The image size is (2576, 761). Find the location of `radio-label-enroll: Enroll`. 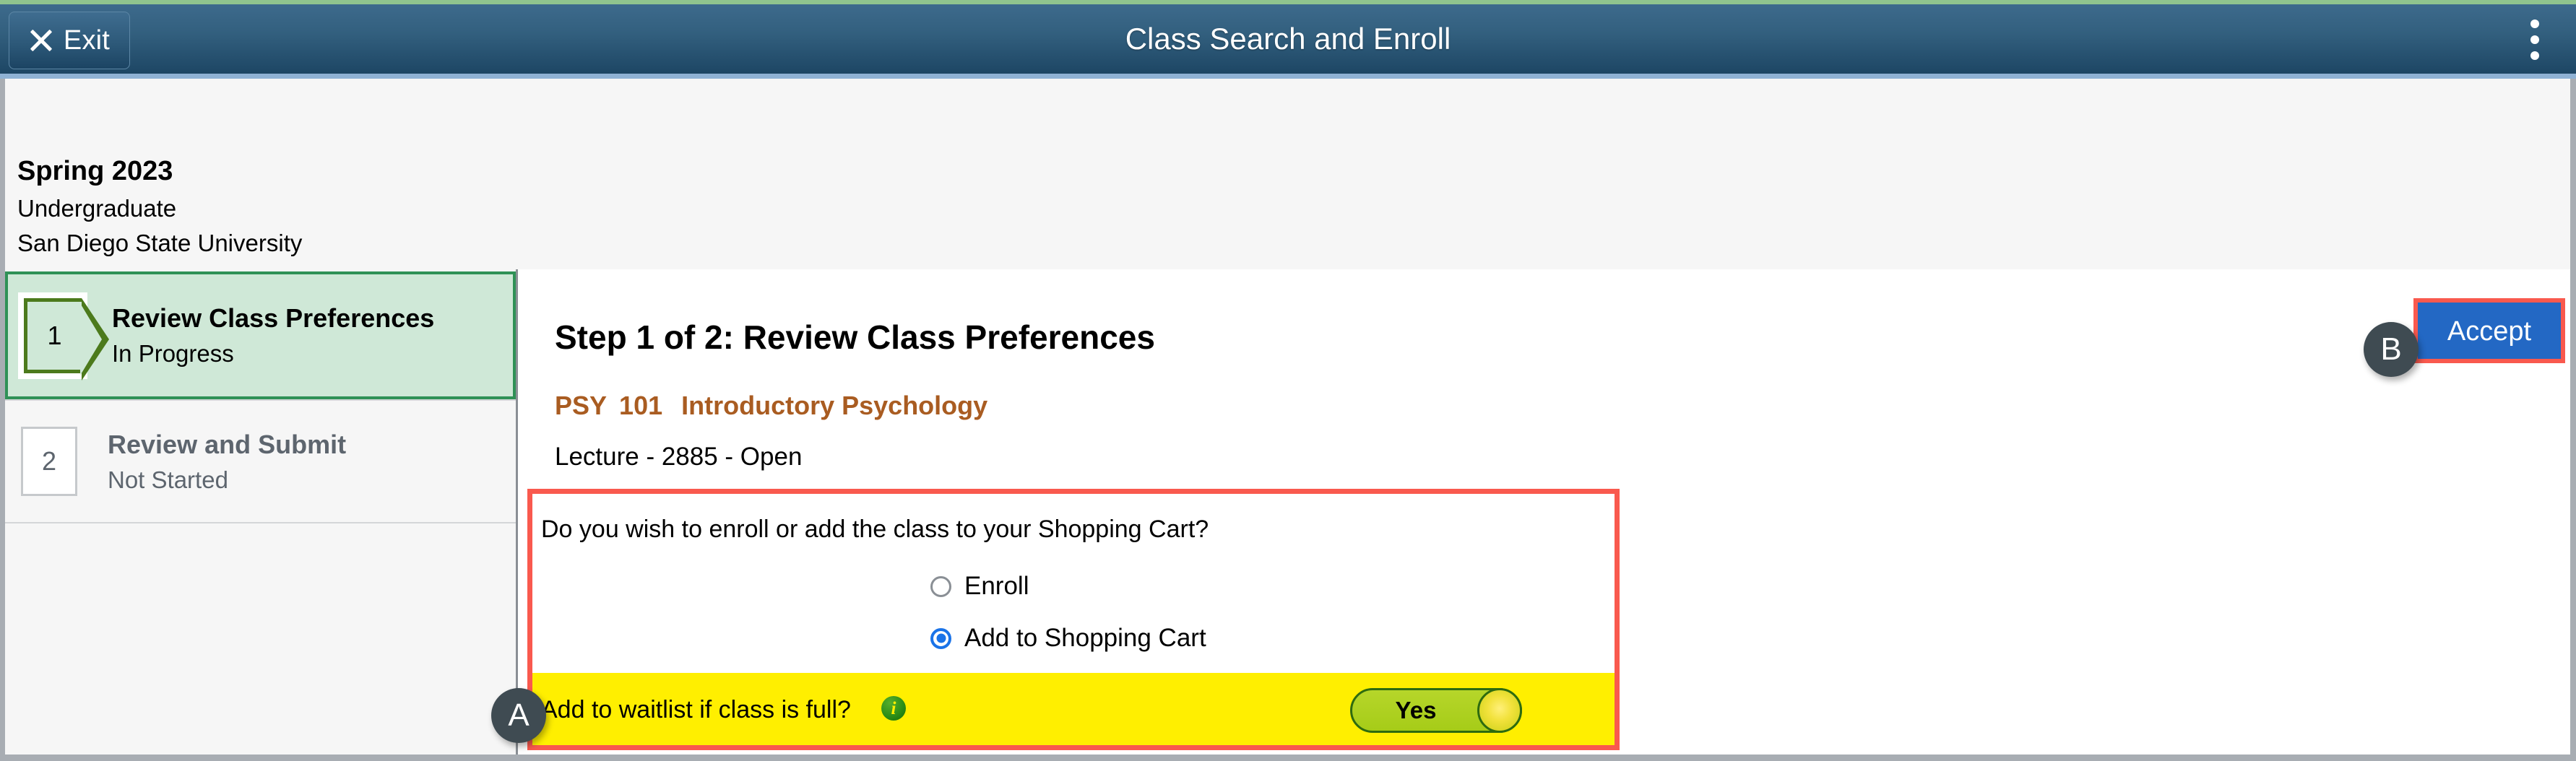

radio-label-enroll: Enroll is located at coordinates (997, 586).